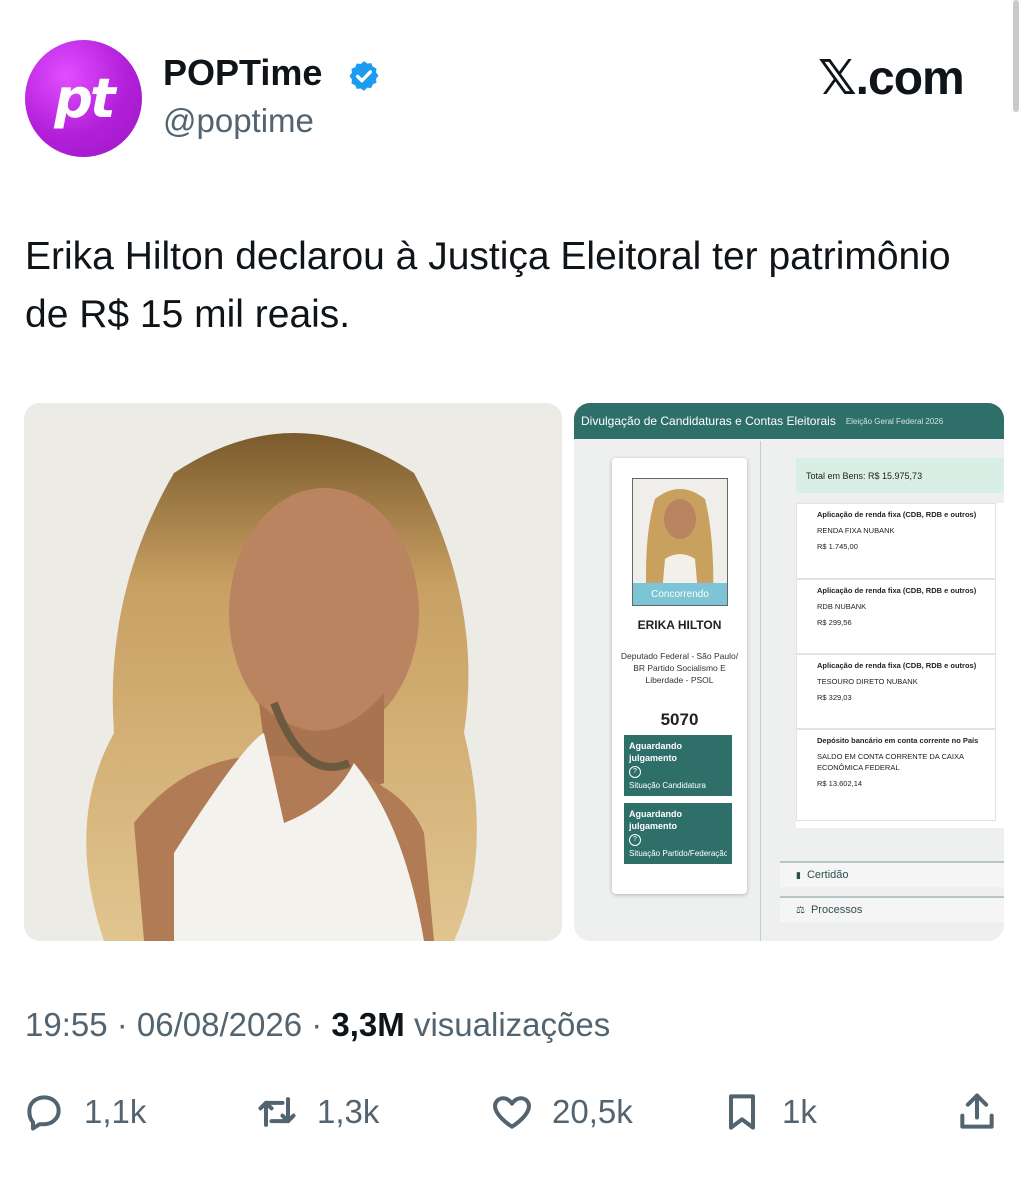 Image resolution: width=1029 pixels, height=1200 pixels. What do you see at coordinates (115, 1111) in the screenshot?
I see `reply-count: 1,1k` at bounding box center [115, 1111].